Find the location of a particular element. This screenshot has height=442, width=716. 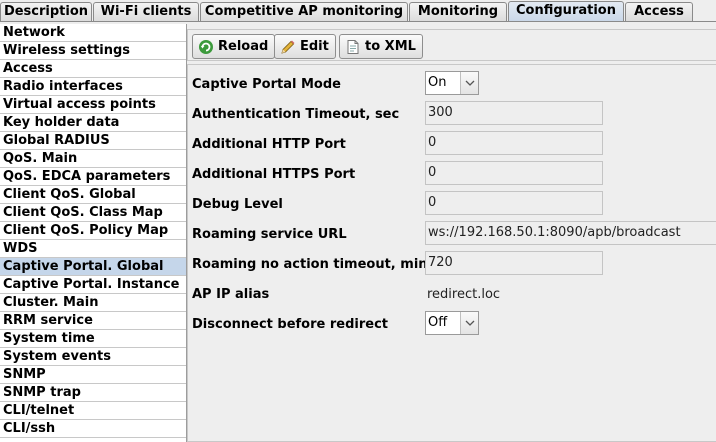

toolbar: Reload Edit to XML is located at coordinates (451, 45).